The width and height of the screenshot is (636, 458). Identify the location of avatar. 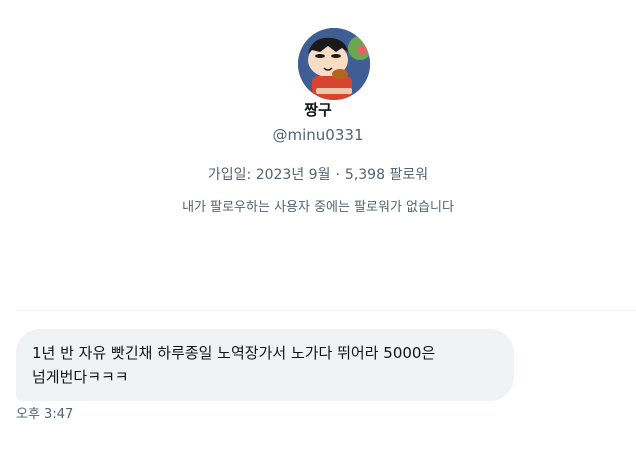
(334, 64).